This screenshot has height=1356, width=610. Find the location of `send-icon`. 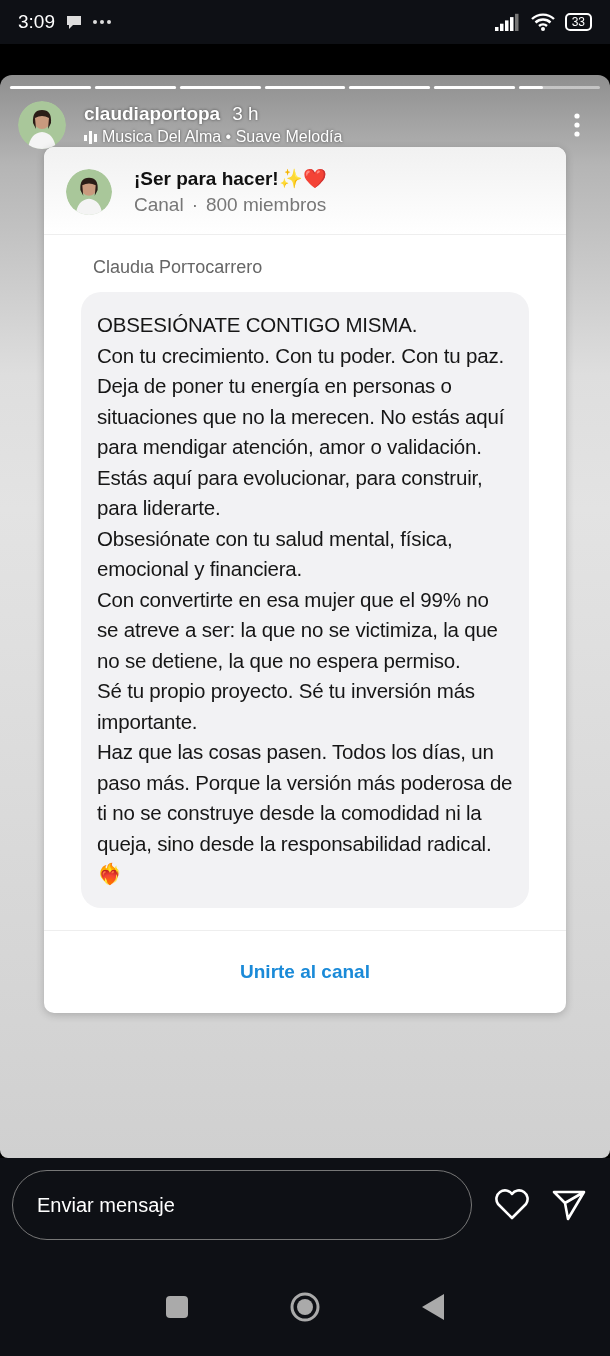

send-icon is located at coordinates (569, 1205).